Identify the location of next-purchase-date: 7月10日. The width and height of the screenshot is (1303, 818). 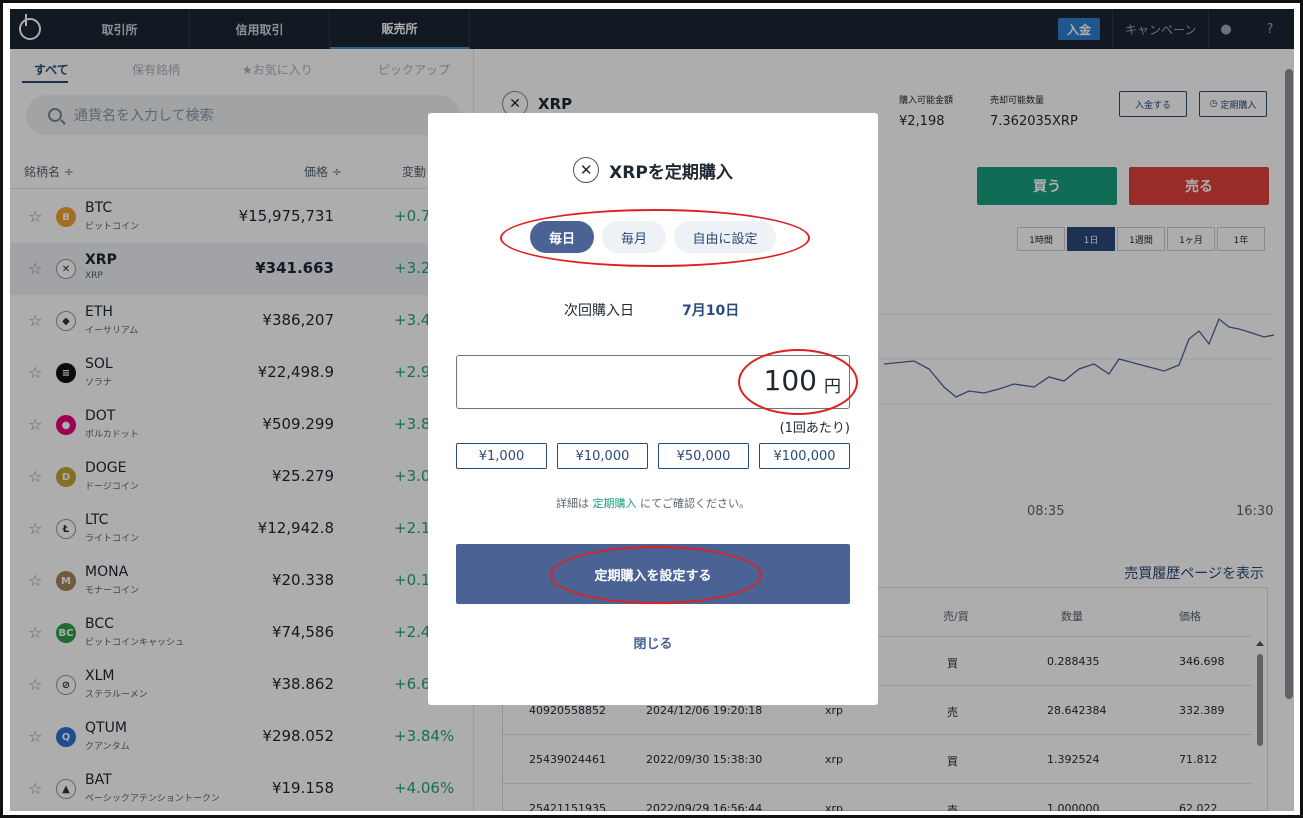
(711, 311).